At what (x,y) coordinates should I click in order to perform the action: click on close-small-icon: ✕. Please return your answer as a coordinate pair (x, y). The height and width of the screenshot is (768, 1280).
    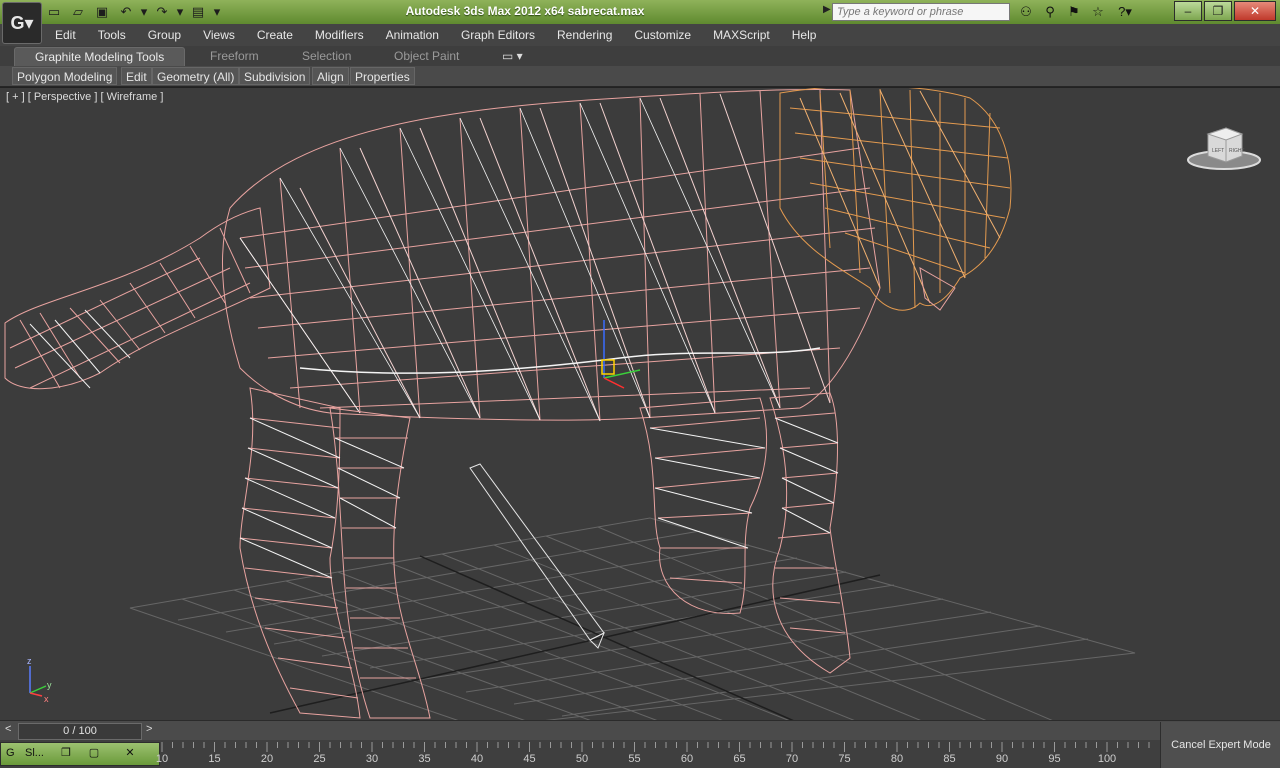
    Looking at the image, I should click on (130, 754).